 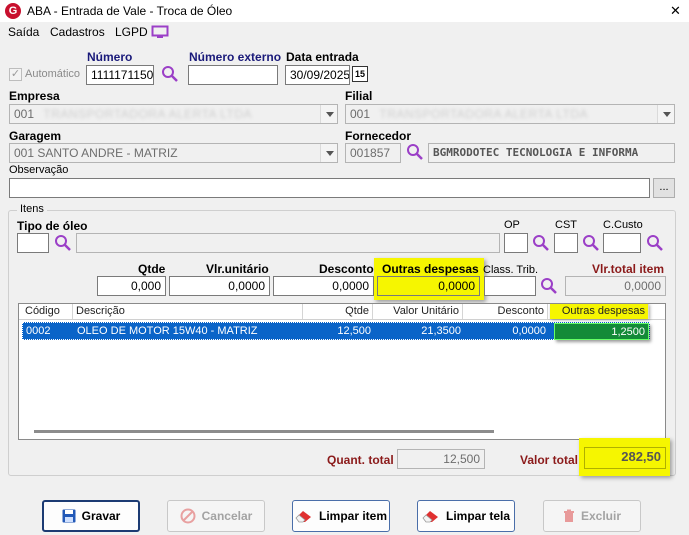 What do you see at coordinates (47, 311) in the screenshot?
I see `col-codigo: Código` at bounding box center [47, 311].